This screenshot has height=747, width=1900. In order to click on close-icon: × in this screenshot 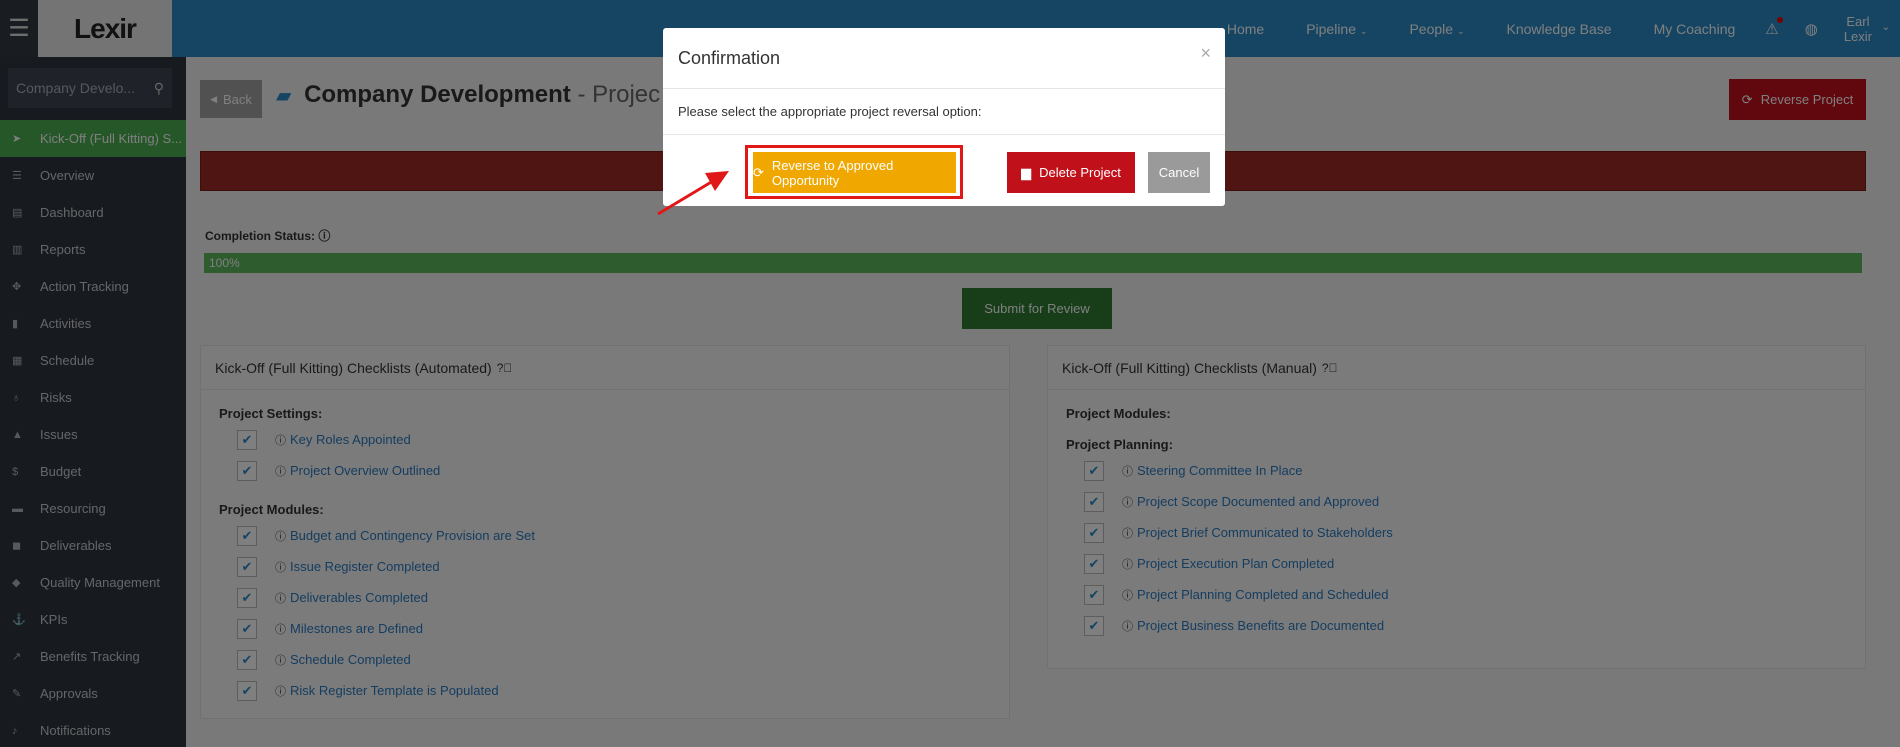, I will do `click(1205, 53)`.